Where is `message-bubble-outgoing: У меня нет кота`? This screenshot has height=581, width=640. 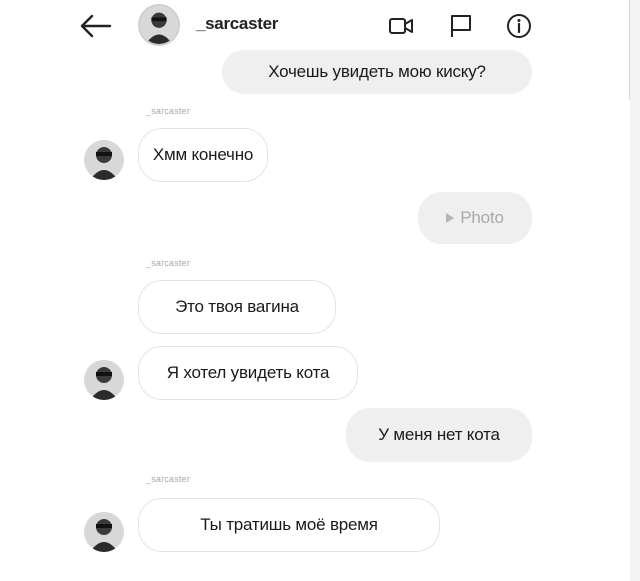
message-bubble-outgoing: У меня нет кота is located at coordinates (439, 435).